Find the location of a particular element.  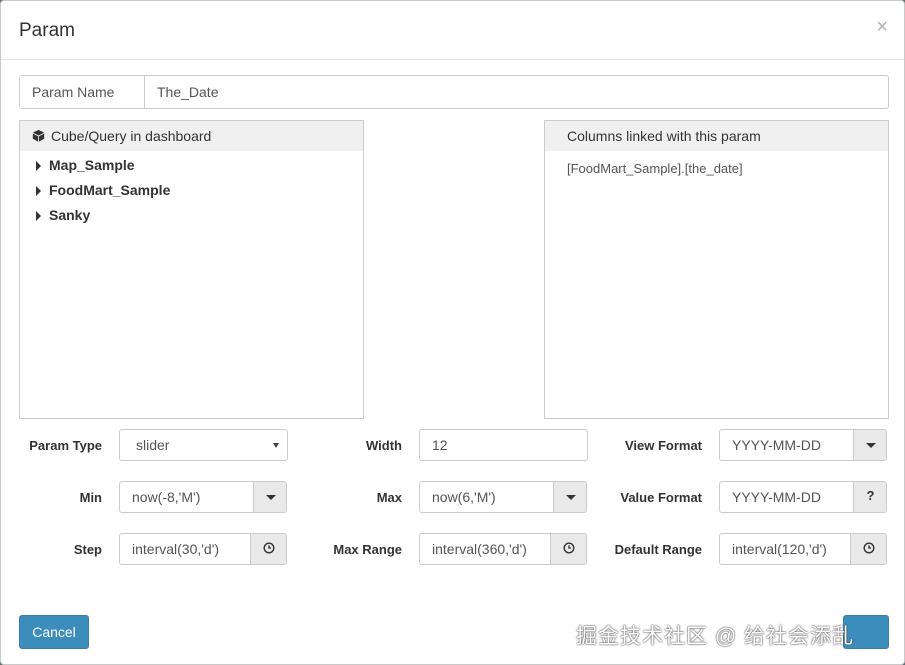

linked-column-item: [FoodMart_Sample].[the_date] is located at coordinates (716, 163).